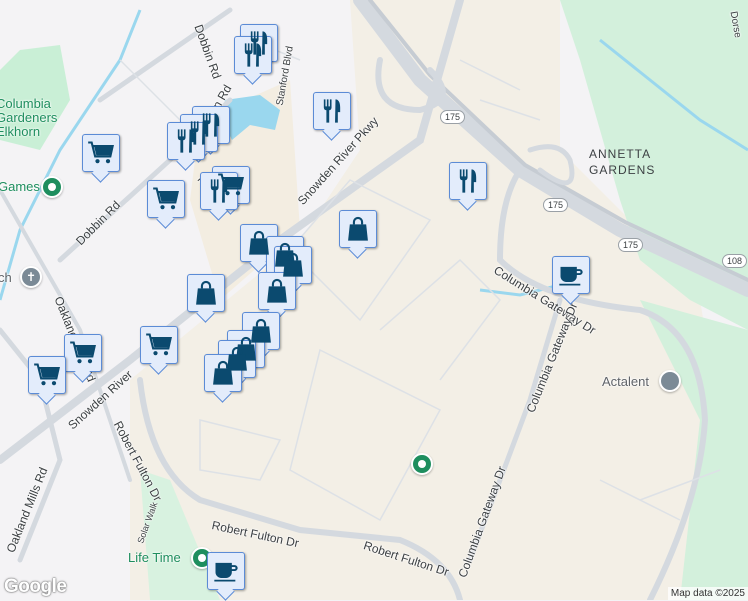  What do you see at coordinates (622, 162) in the screenshot?
I see `area-annetta-gardens: ANNETTA GARDENS` at bounding box center [622, 162].